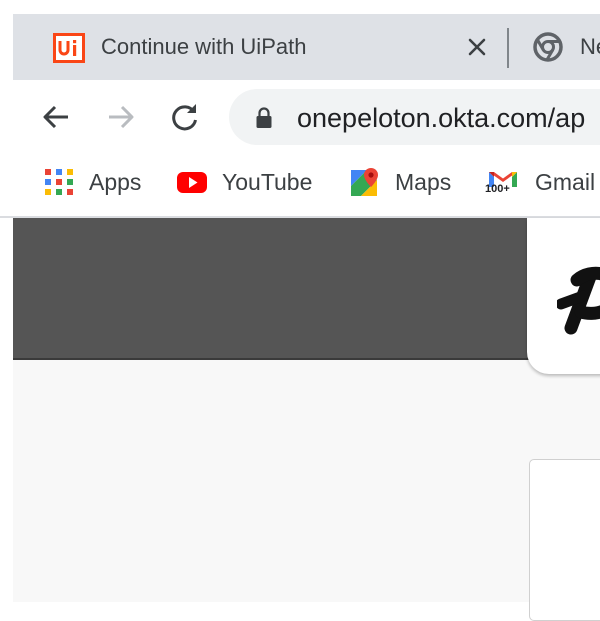 Image resolution: width=600 pixels, height=621 pixels. What do you see at coordinates (423, 182) in the screenshot?
I see `bookmark-label: Maps` at bounding box center [423, 182].